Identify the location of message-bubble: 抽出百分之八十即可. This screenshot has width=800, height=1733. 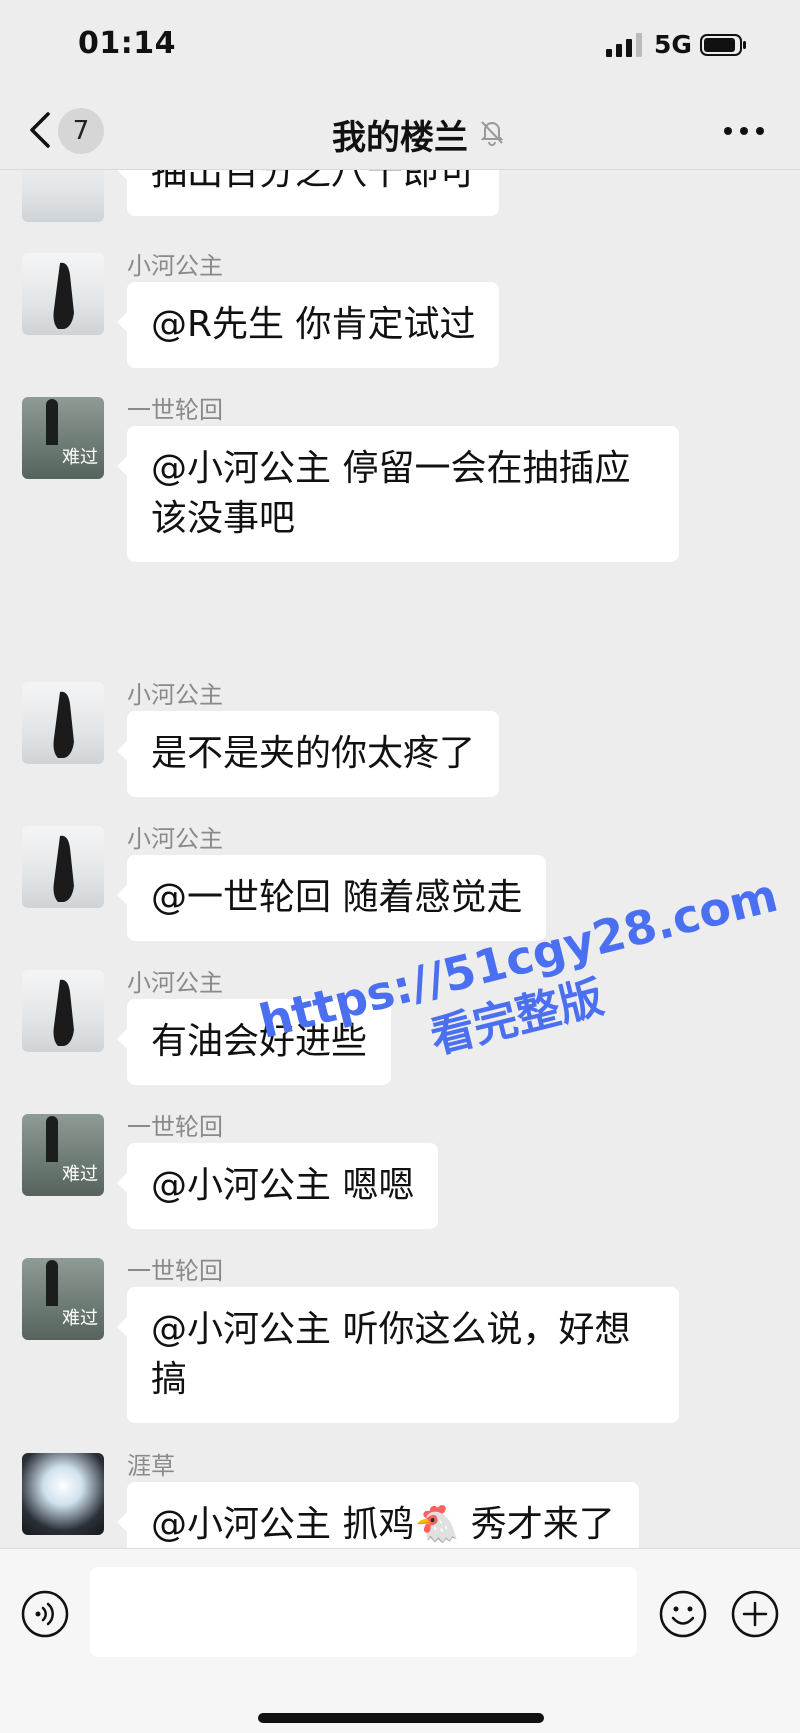
(308, 193).